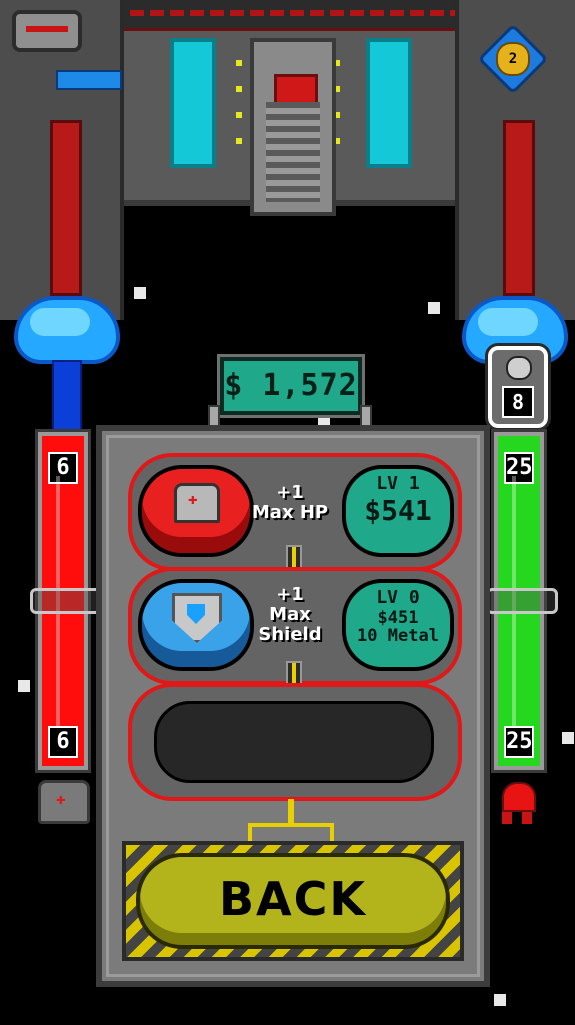 This screenshot has width=575, height=1025. I want to click on hp-desc-line1: +1, so click(290, 492).